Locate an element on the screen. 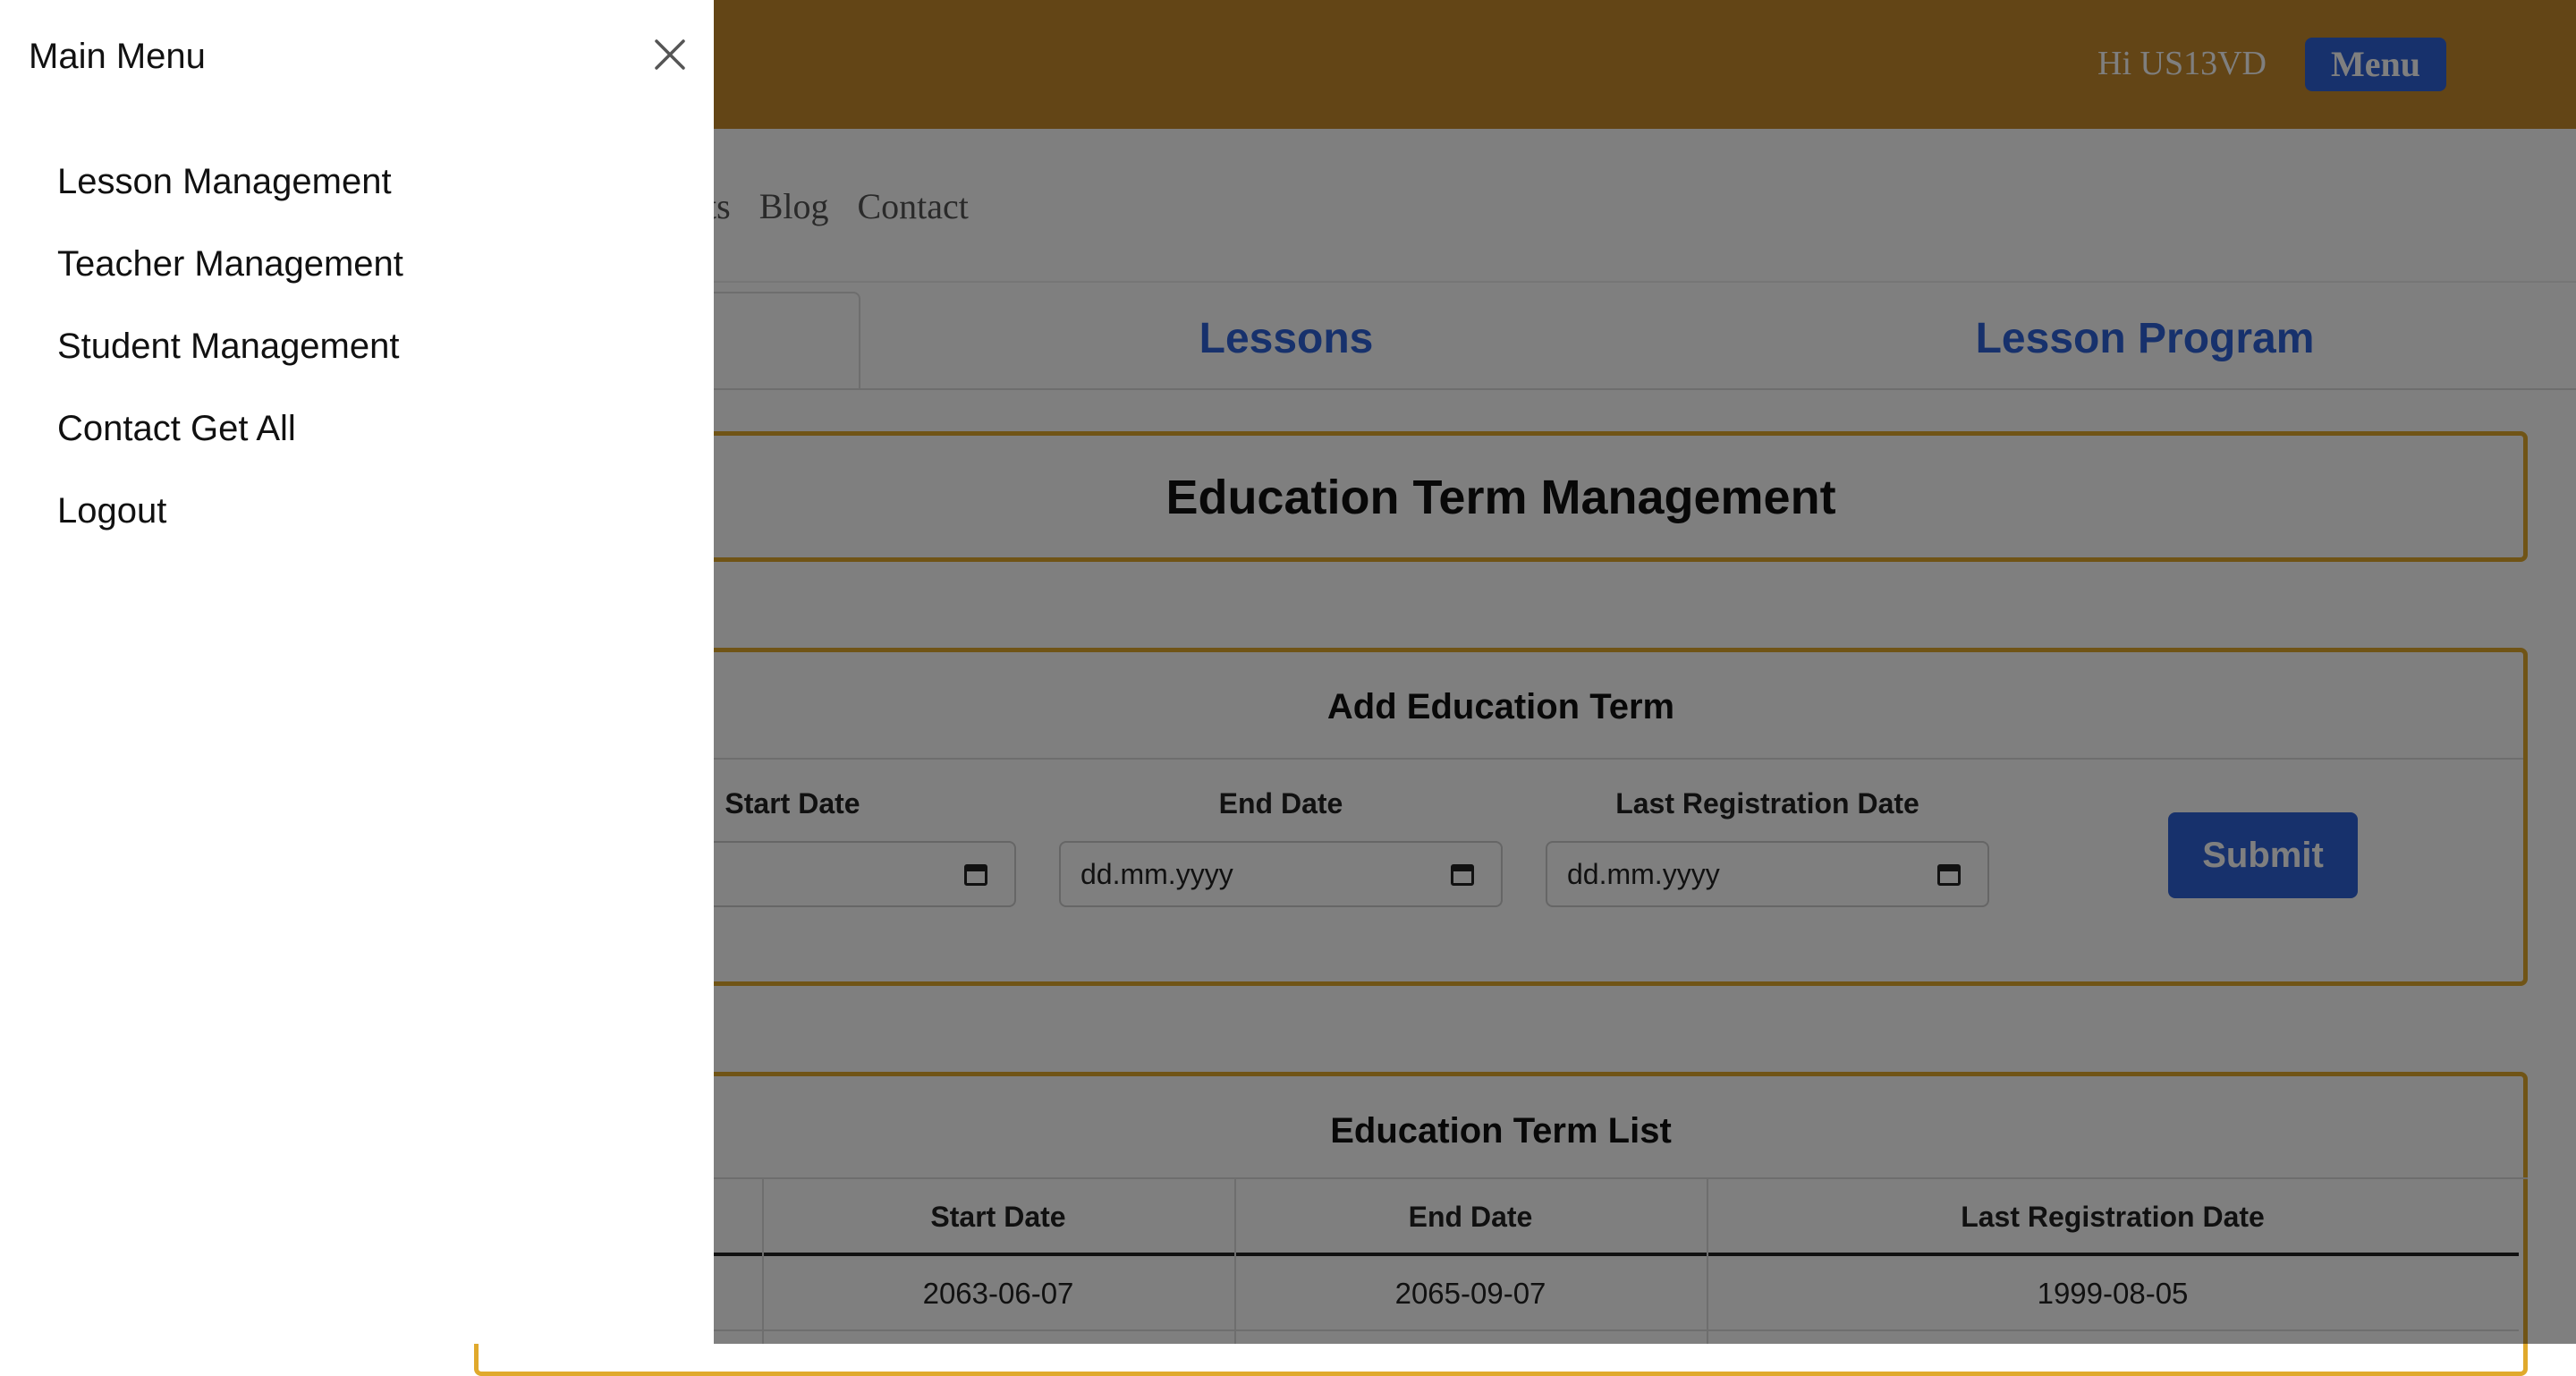 The height and width of the screenshot is (1376, 2576). close-icon is located at coordinates (670, 55).